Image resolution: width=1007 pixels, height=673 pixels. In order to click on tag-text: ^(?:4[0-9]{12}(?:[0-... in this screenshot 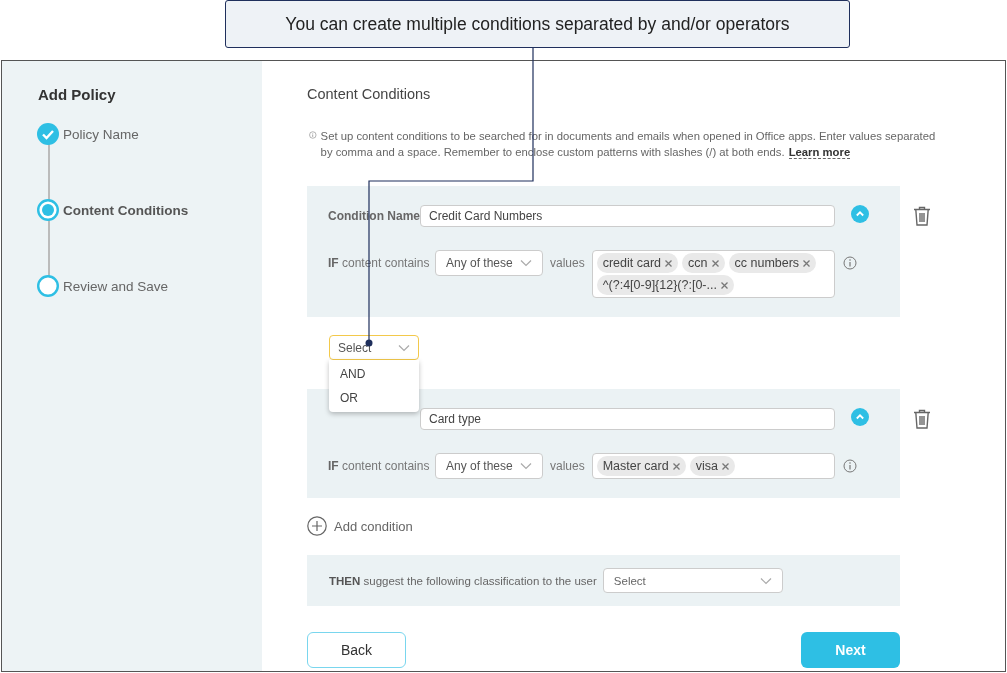, I will do `click(659, 285)`.